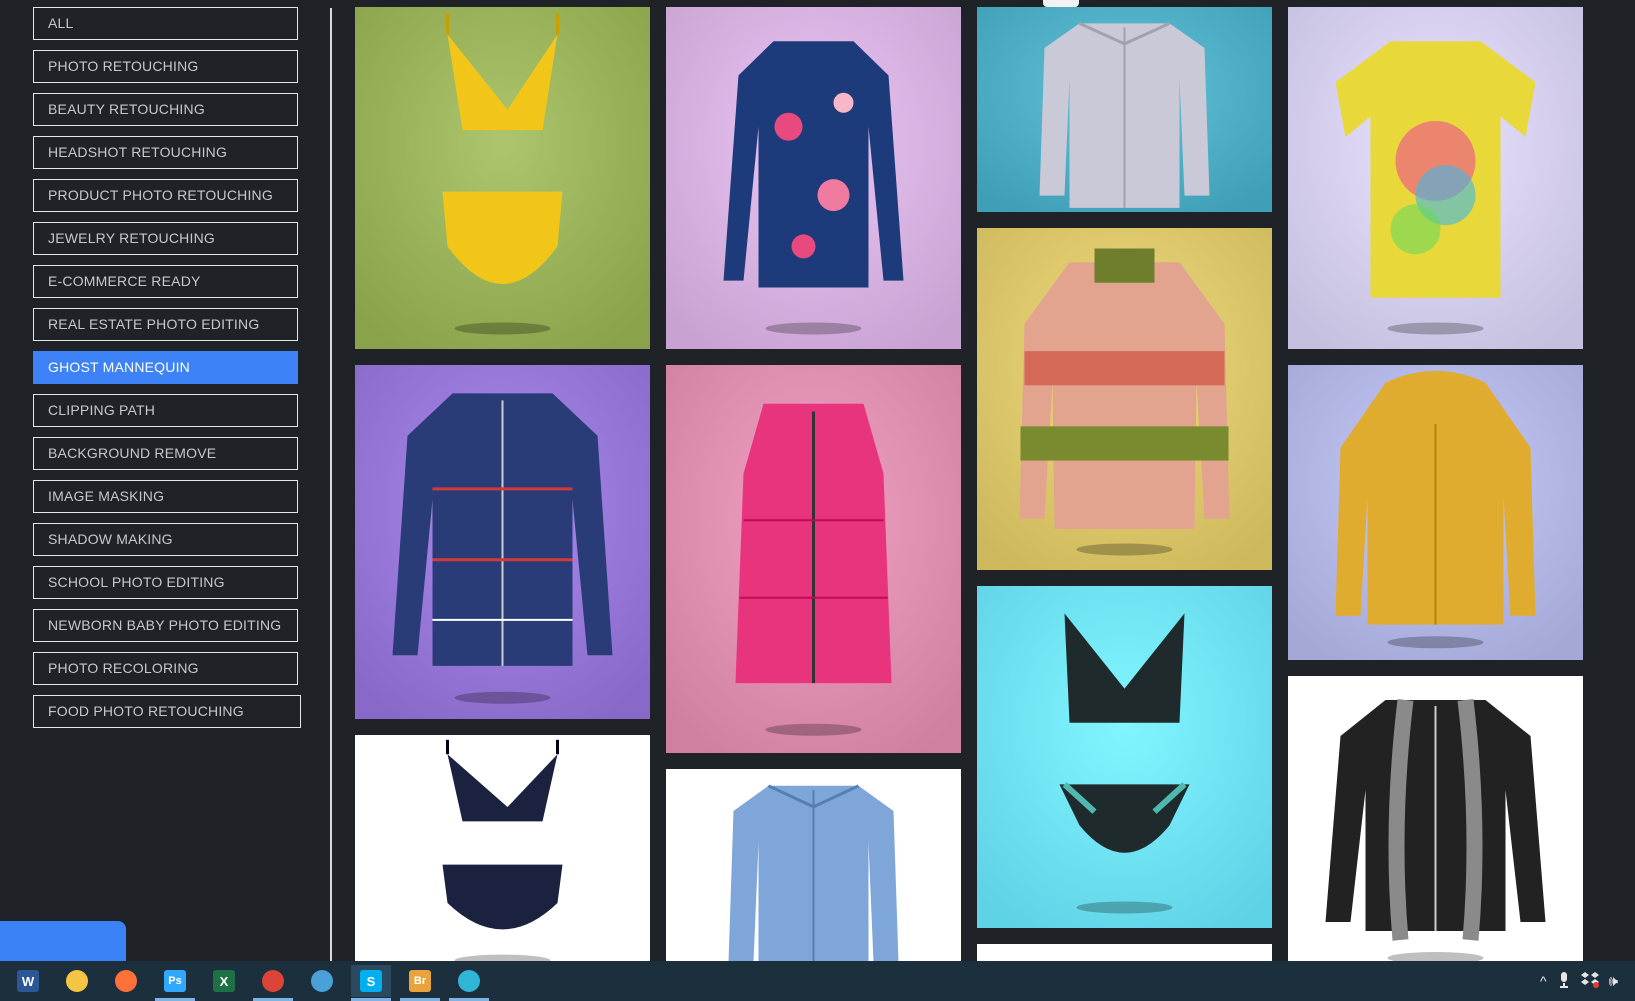 The width and height of the screenshot is (1635, 1001). I want to click on scroll-top-marker, so click(1061, 3).